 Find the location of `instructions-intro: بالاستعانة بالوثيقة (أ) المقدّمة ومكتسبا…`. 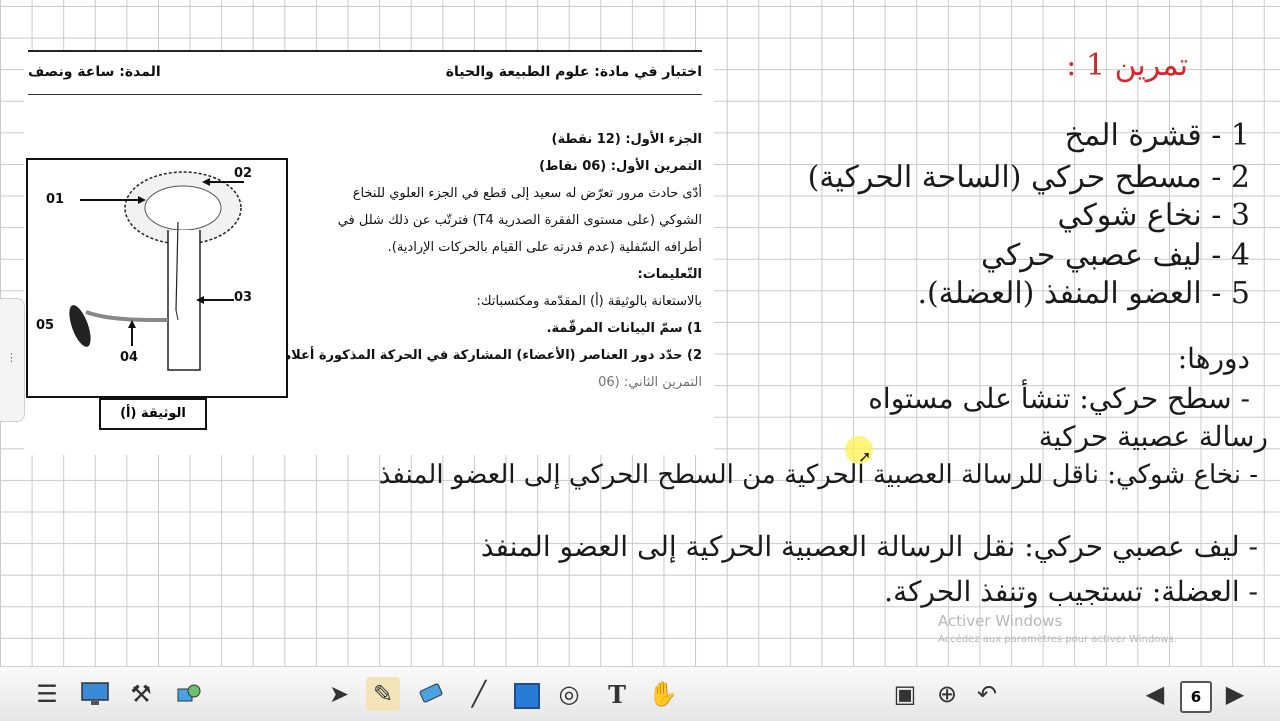

instructions-intro: بالاستعانة بالوثيقة (أ) المقدّمة ومكتسبا… is located at coordinates (589, 301).